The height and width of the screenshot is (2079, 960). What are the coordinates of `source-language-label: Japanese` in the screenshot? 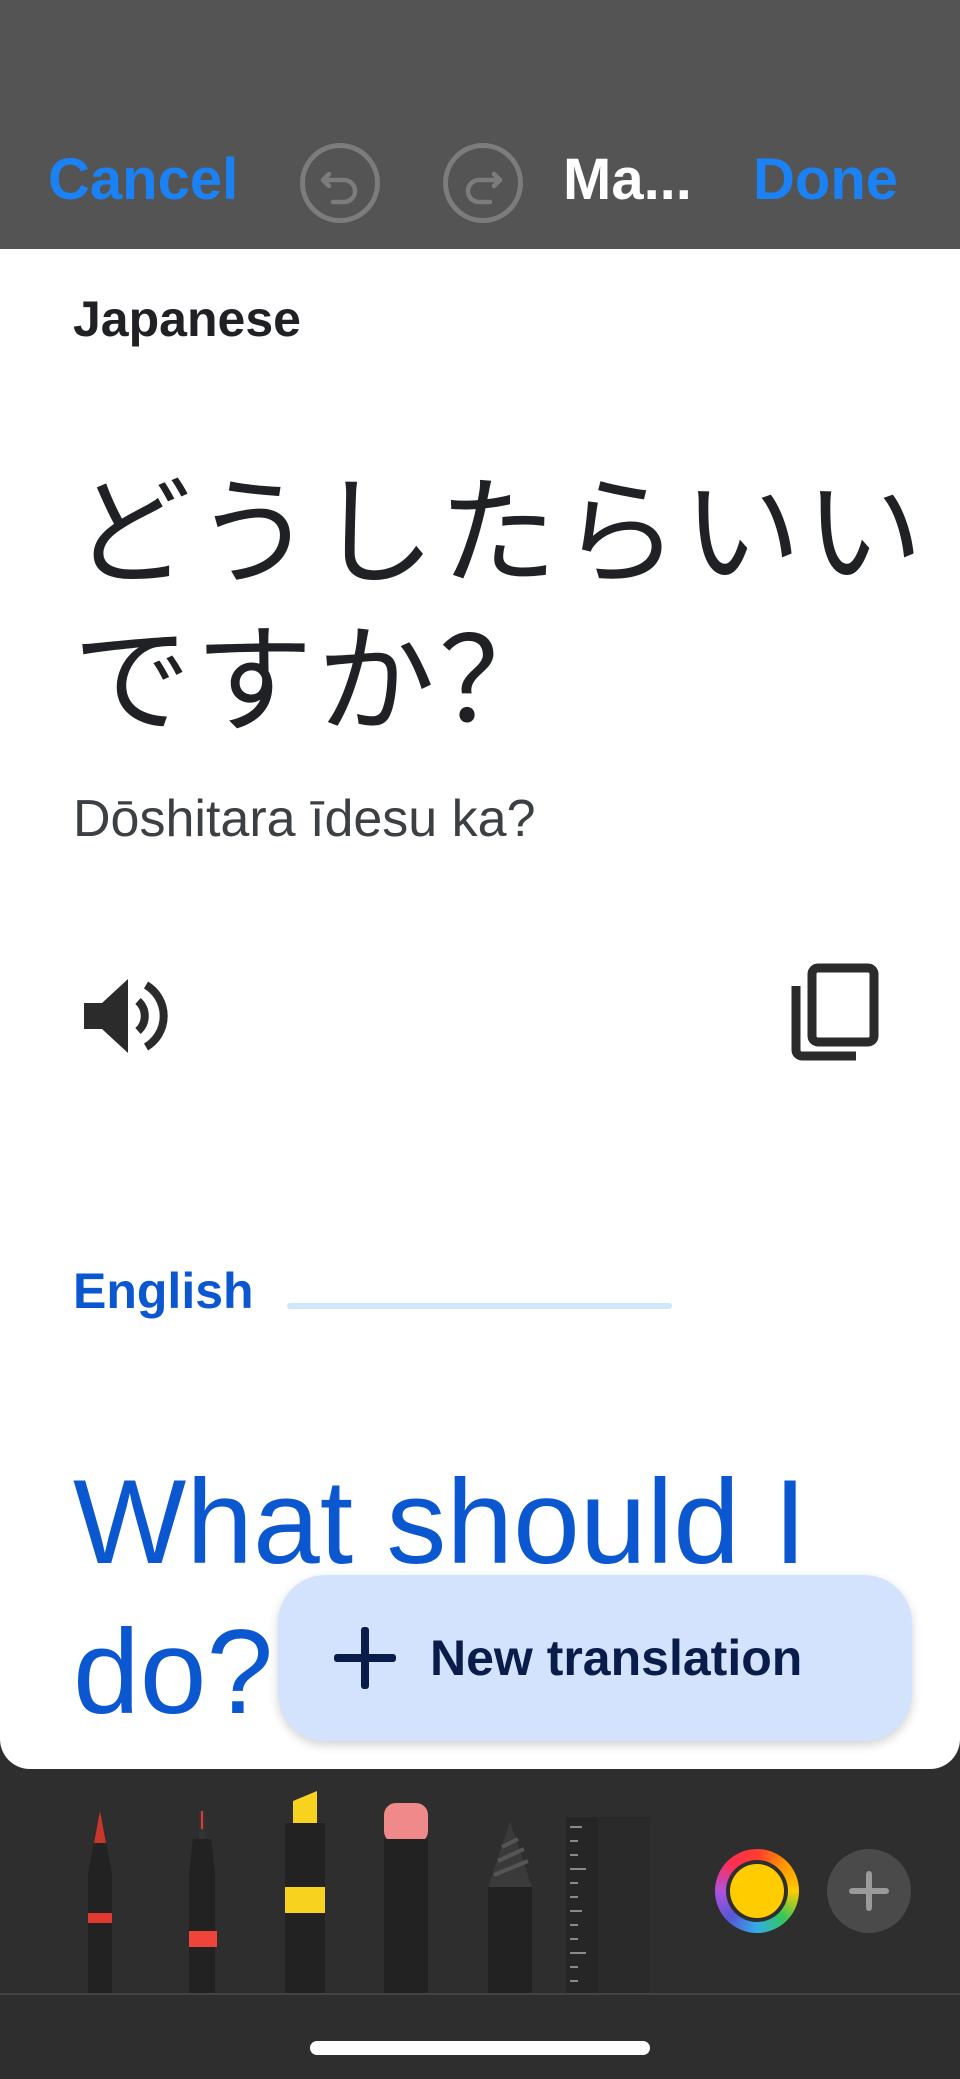 It's located at (187, 319).